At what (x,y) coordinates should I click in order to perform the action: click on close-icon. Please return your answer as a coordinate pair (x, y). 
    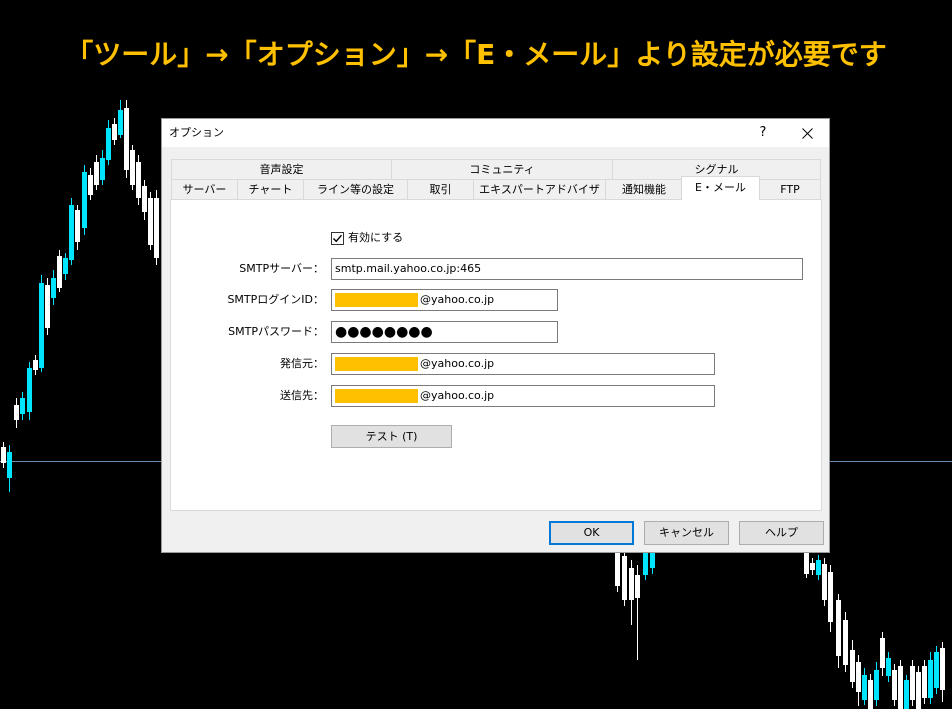
    Looking at the image, I should click on (807, 133).